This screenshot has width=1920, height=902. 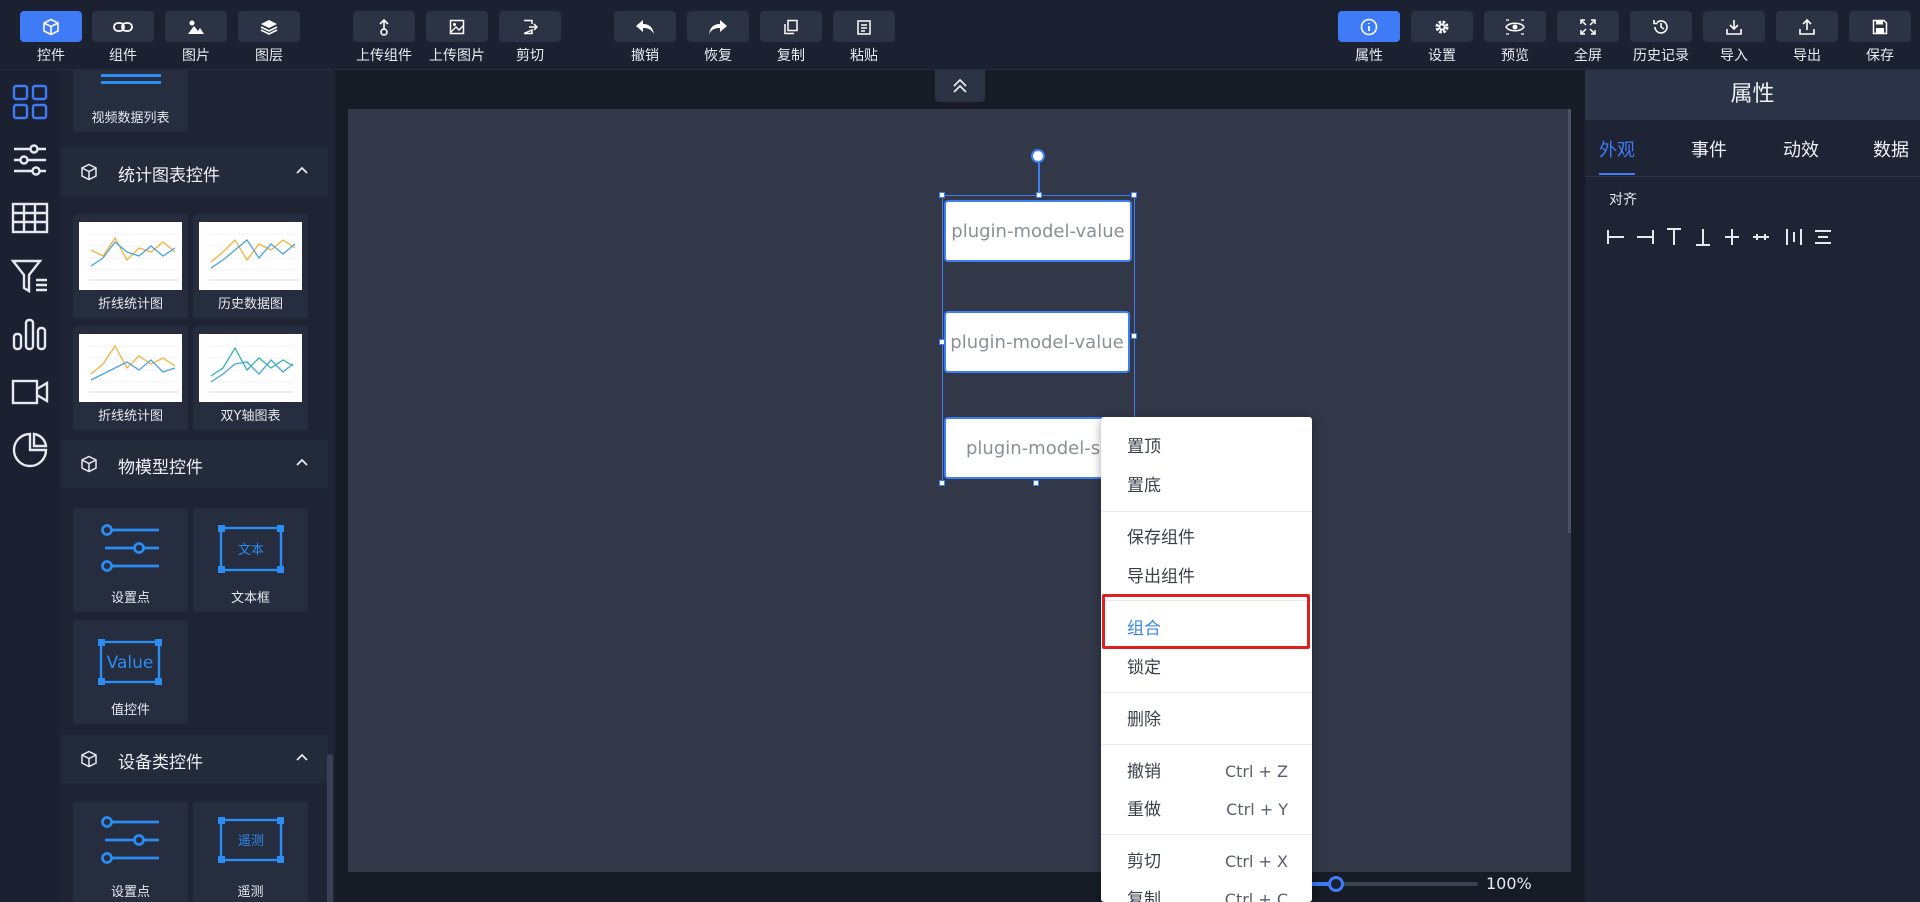 I want to click on menu-save-component: 保存组件, so click(x=1206, y=538).